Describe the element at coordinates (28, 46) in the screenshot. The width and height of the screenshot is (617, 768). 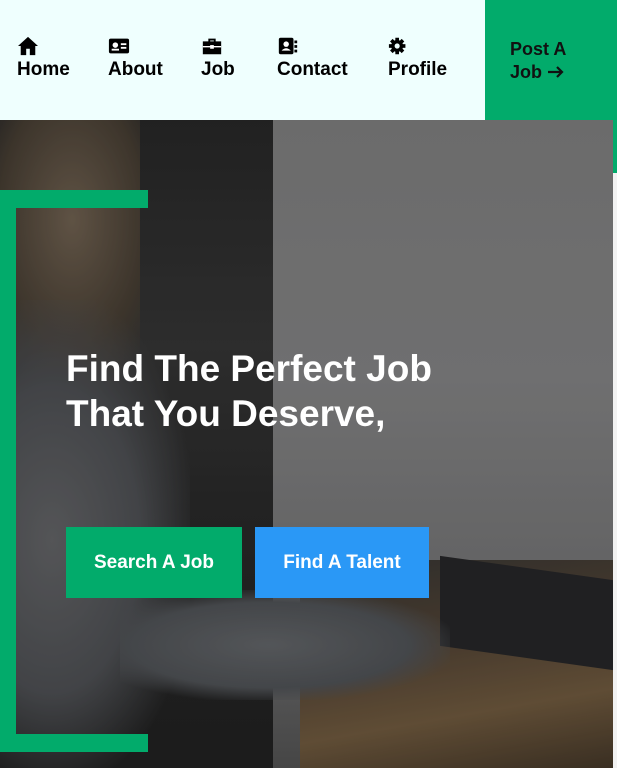
I see `home-icon` at that location.